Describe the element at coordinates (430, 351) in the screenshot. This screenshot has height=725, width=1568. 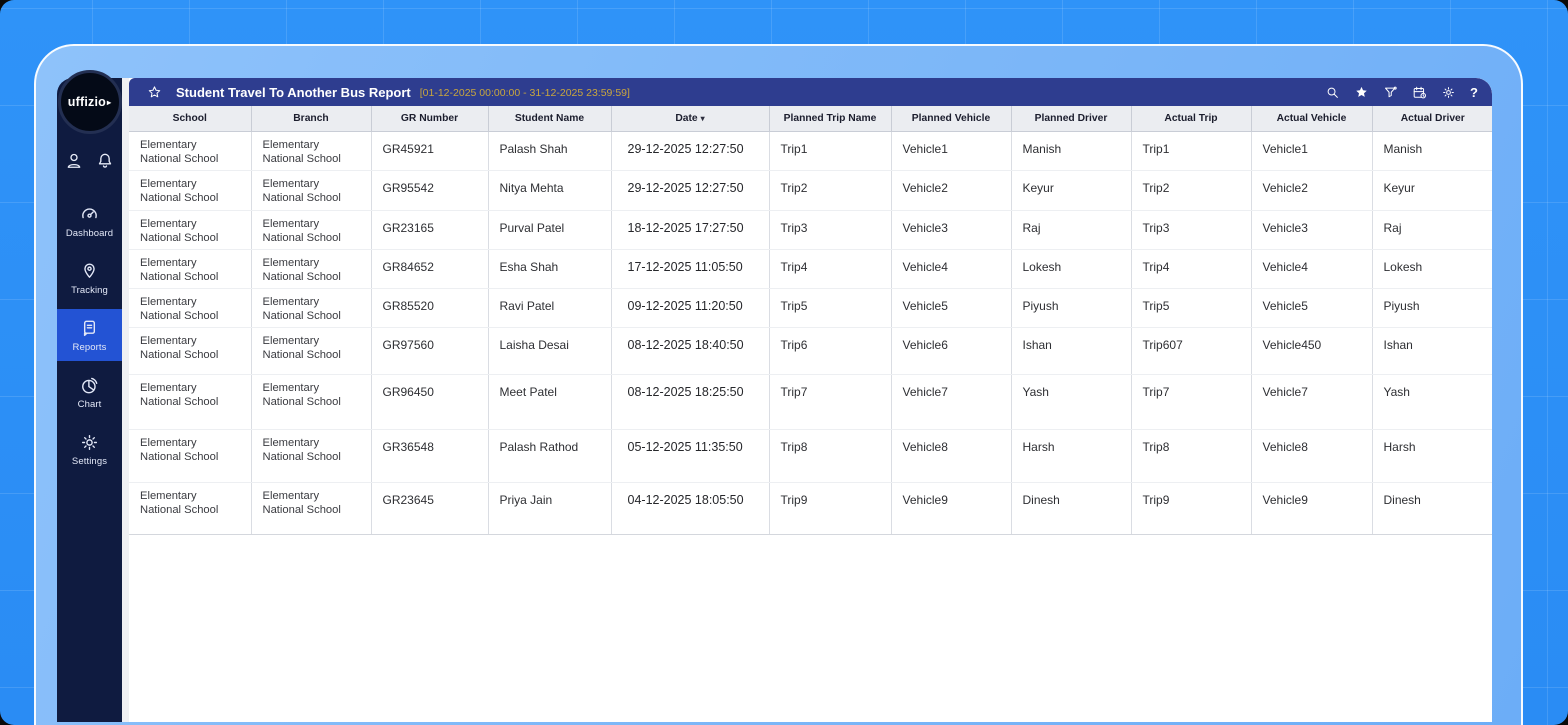
I see `cell-gr-number: GR97560` at that location.